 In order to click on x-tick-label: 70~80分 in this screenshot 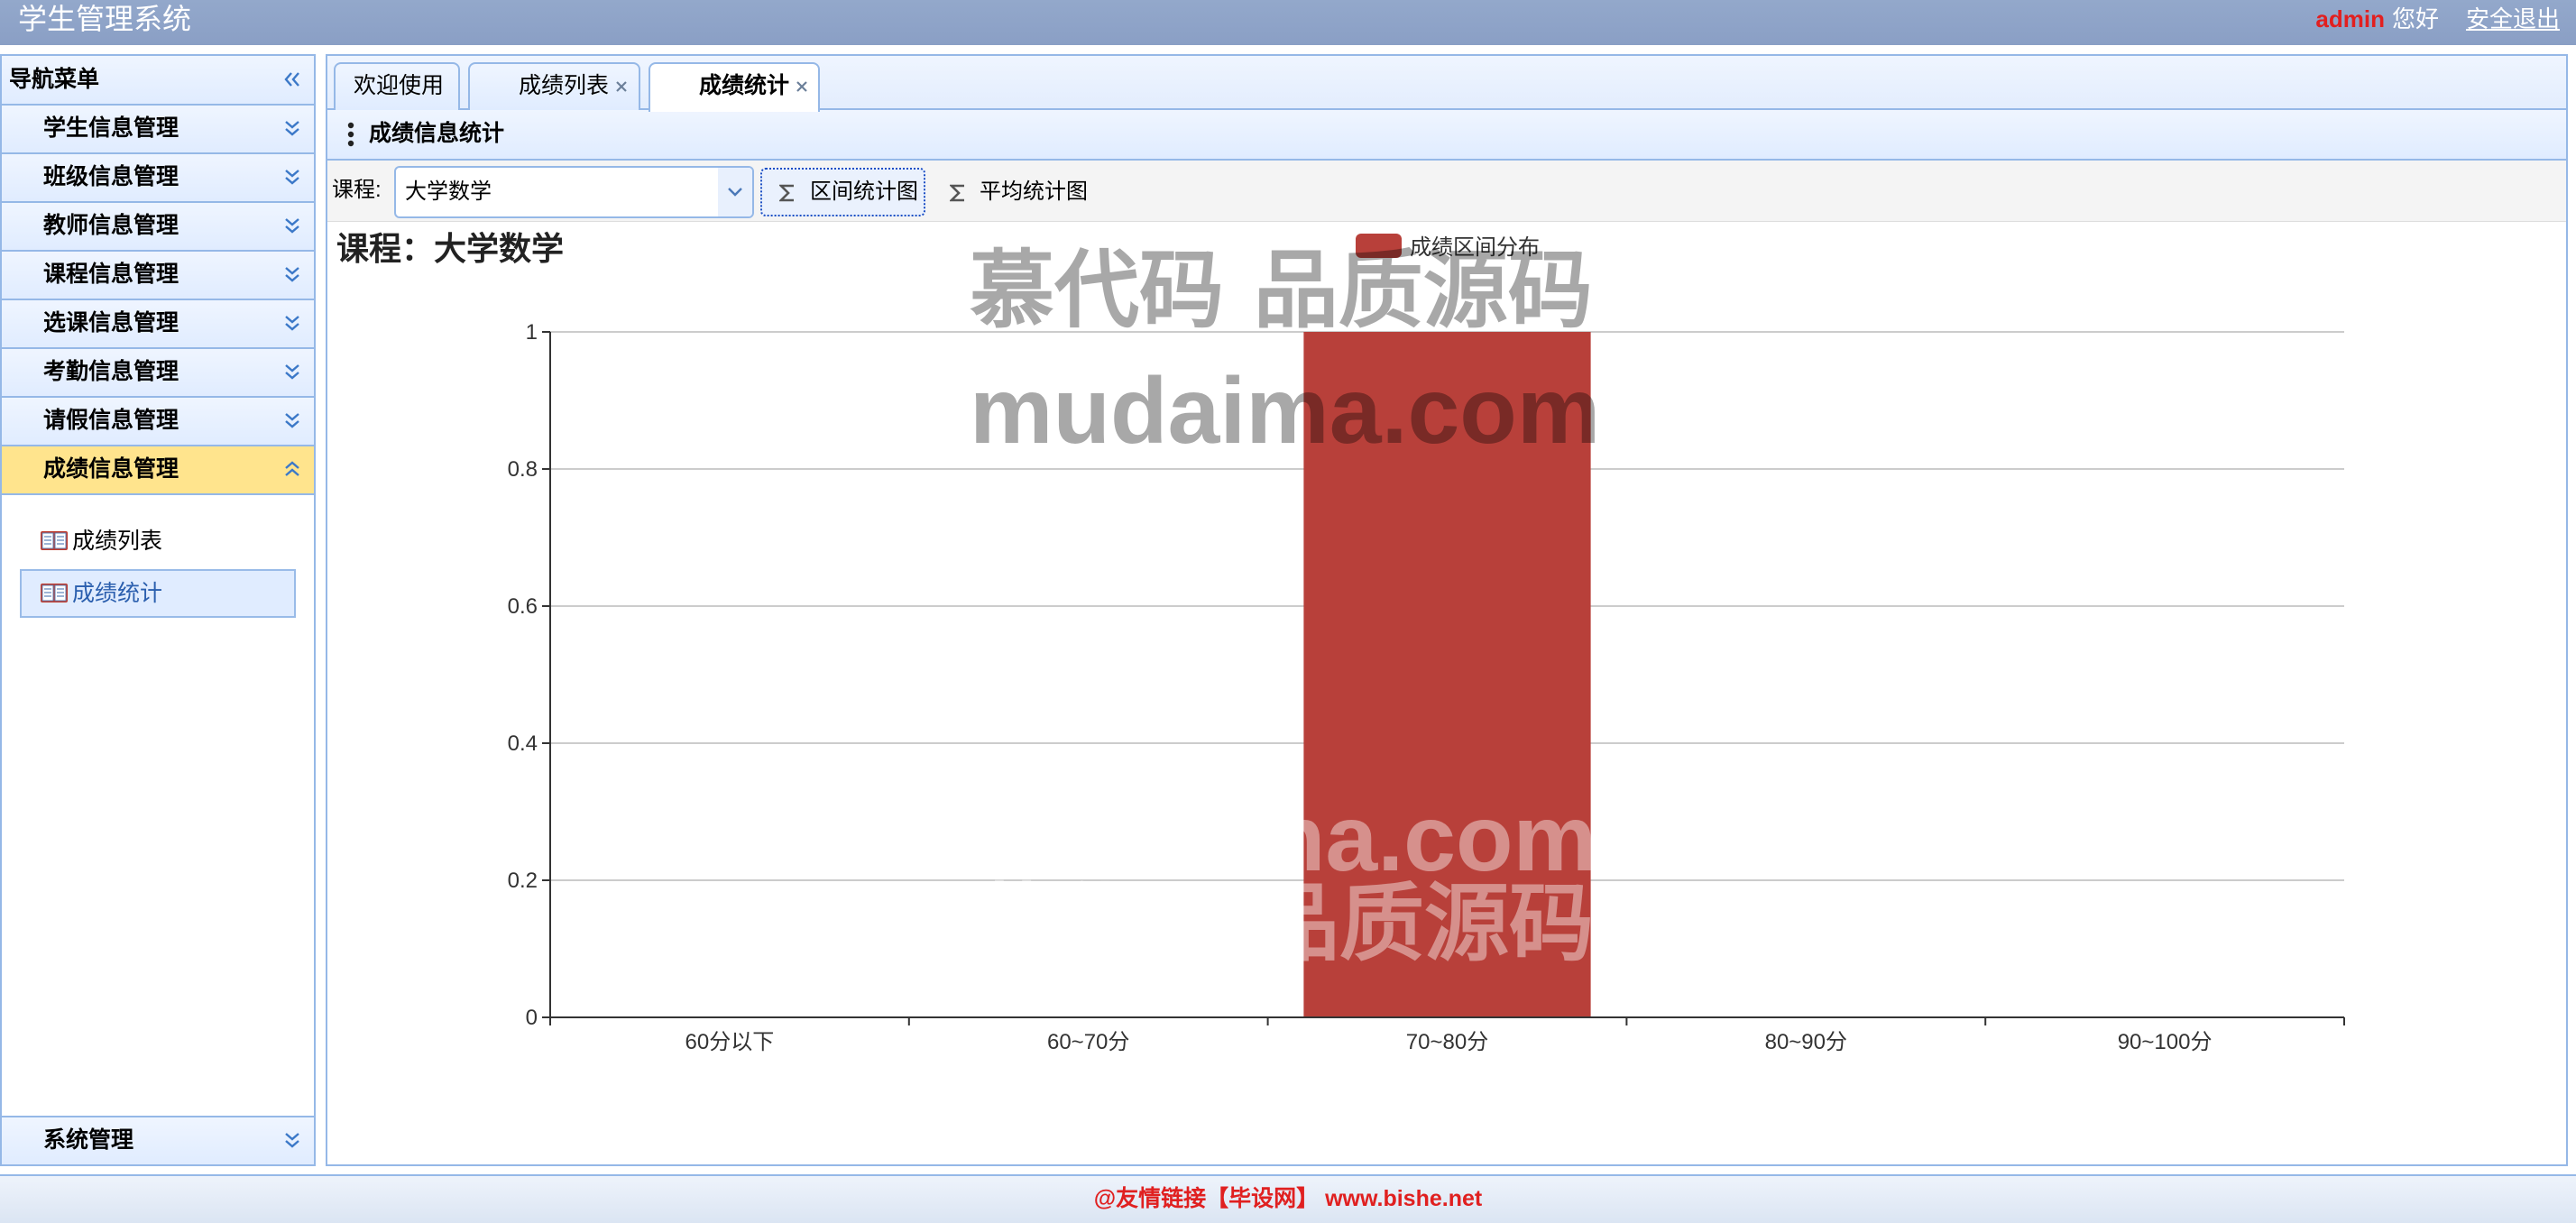, I will do `click(1447, 1042)`.